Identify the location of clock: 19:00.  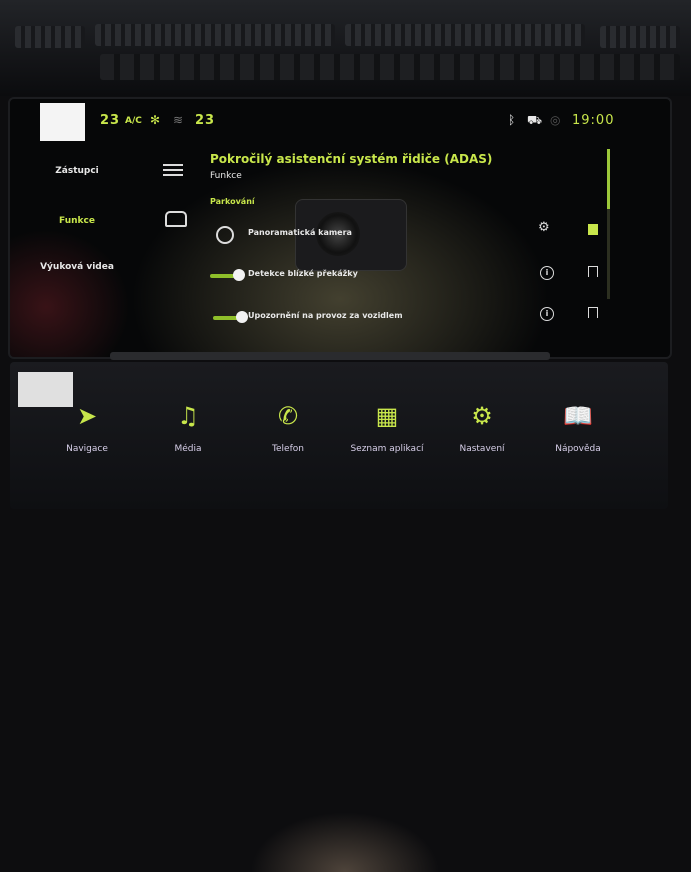
(593, 120).